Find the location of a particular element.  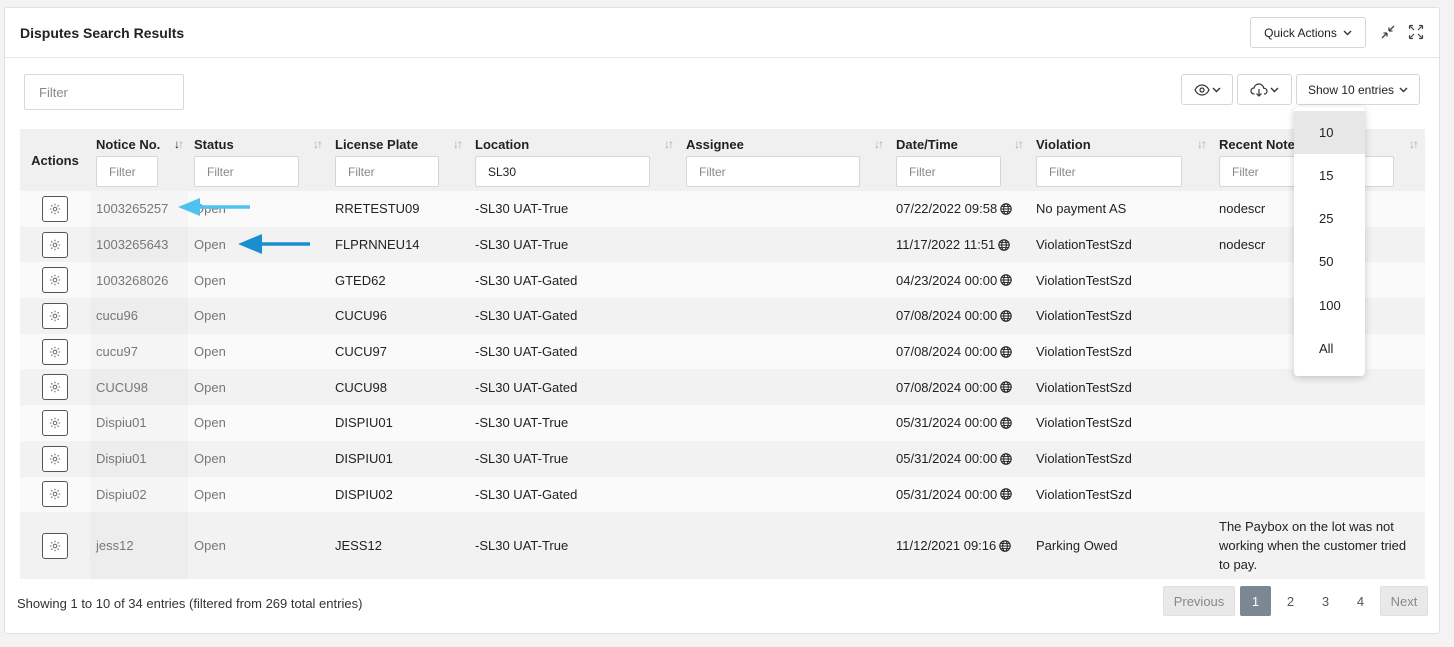

entries-option-all: All is located at coordinates (1329, 348).